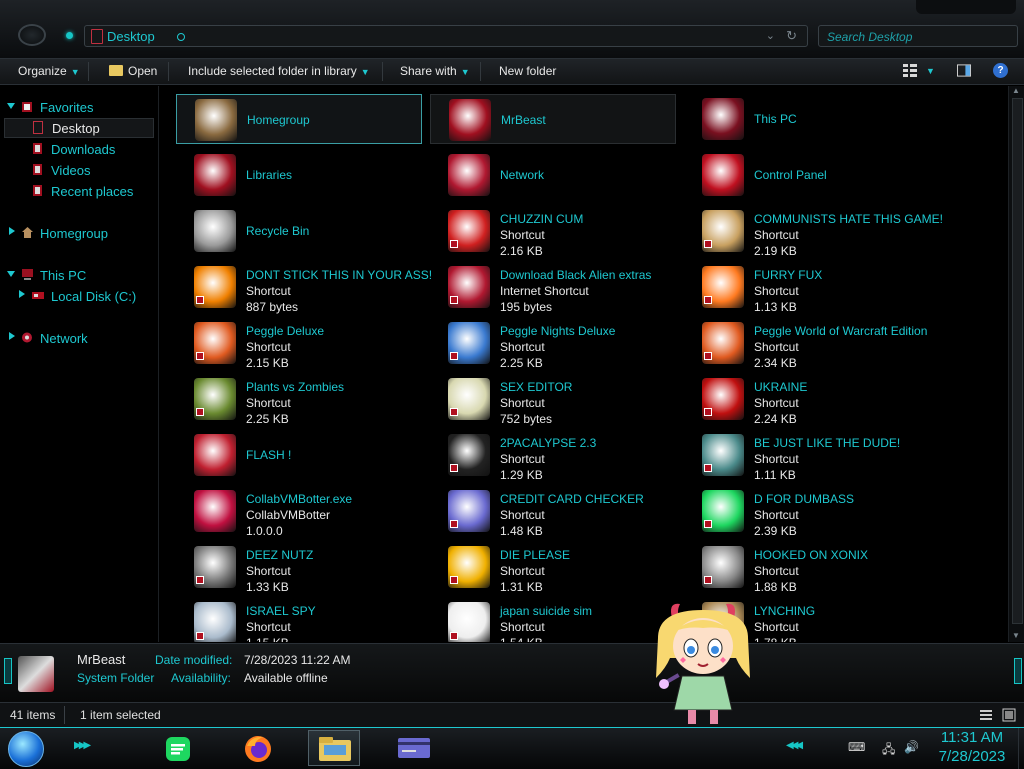 This screenshot has width=1024, height=769. Describe the element at coordinates (807, 456) in the screenshot. I see `file-item: BE JUST LIKE THE DUDE! Shortcut 1.11 KB` at that location.